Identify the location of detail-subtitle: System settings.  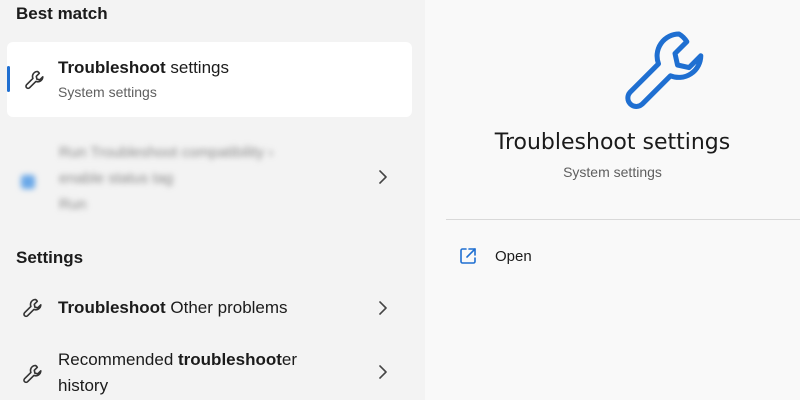
(612, 172).